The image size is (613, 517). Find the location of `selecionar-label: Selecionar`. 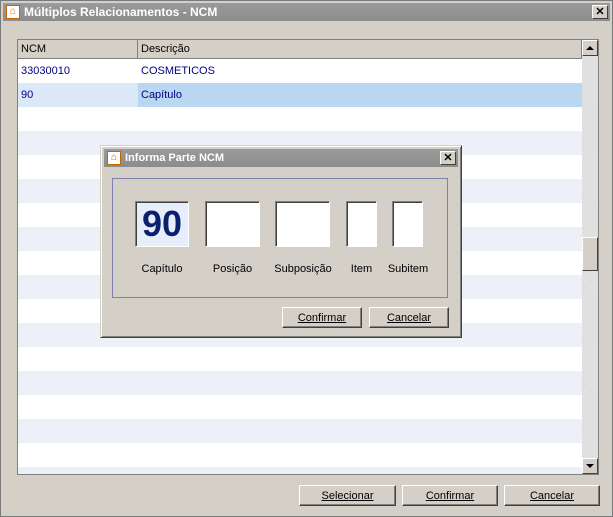

selecionar-label: Selecionar is located at coordinates (347, 495).